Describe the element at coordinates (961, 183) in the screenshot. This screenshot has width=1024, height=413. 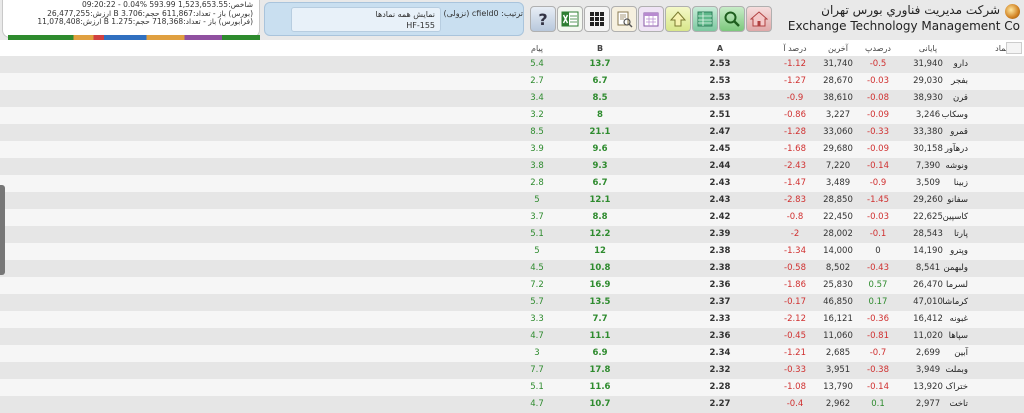
I see `symbol-cell: زبینا` at that location.